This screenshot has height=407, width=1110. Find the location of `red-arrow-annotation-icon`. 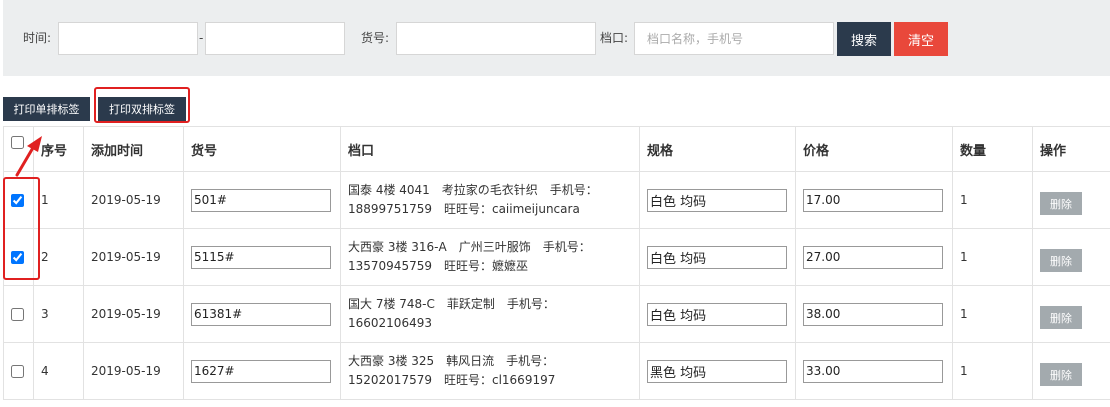

red-arrow-annotation-icon is located at coordinates (28, 156).